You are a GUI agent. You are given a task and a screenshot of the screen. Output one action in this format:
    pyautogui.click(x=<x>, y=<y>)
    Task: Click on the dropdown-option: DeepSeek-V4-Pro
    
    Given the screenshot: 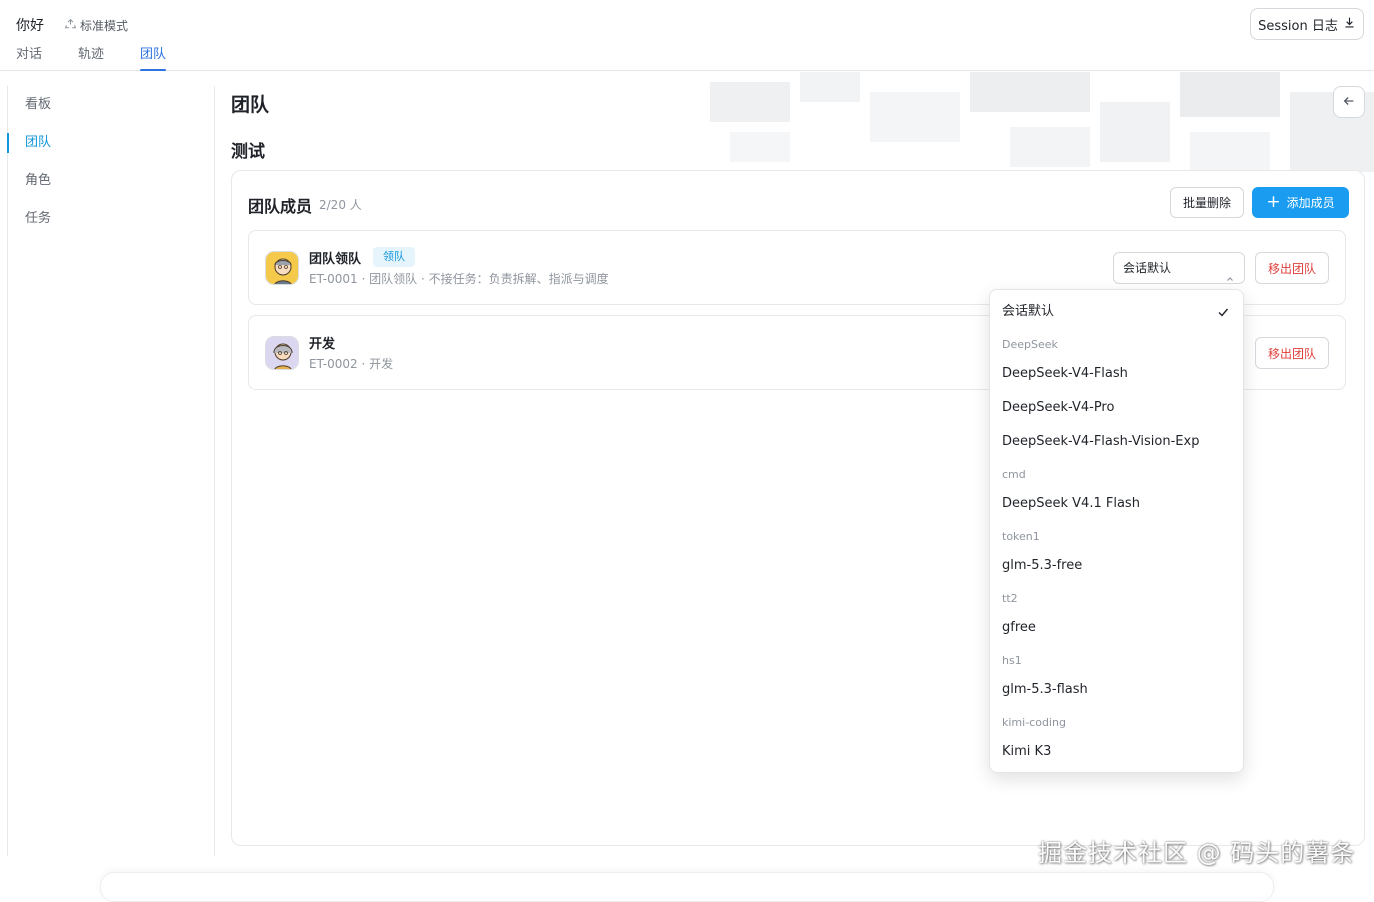 What is the action you would take?
    pyautogui.click(x=1116, y=408)
    